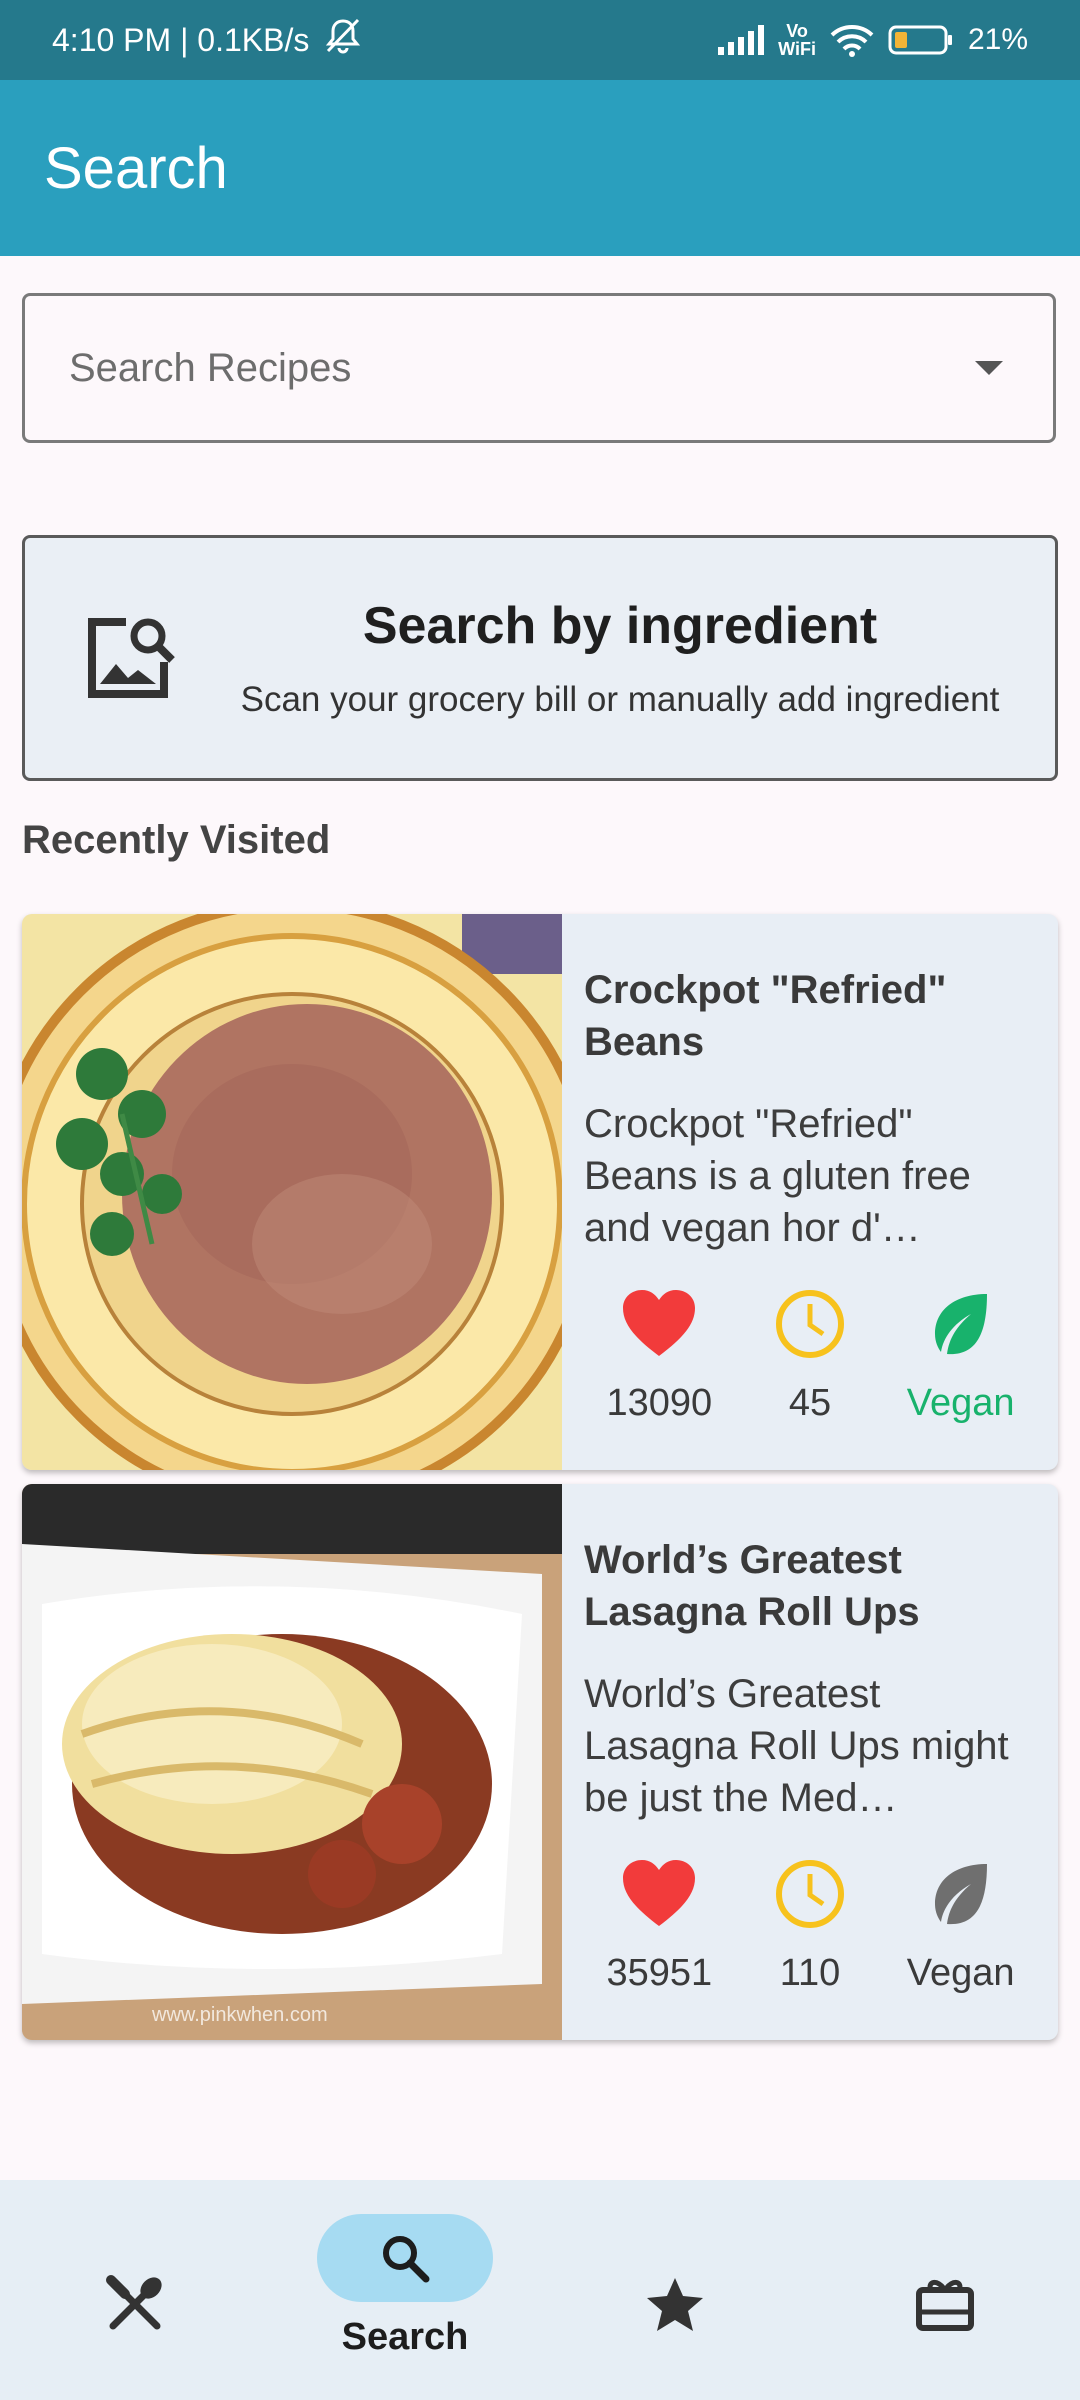 The height and width of the screenshot is (2400, 1080). Describe the element at coordinates (115, 658) in the screenshot. I see `image-search-icon` at that location.